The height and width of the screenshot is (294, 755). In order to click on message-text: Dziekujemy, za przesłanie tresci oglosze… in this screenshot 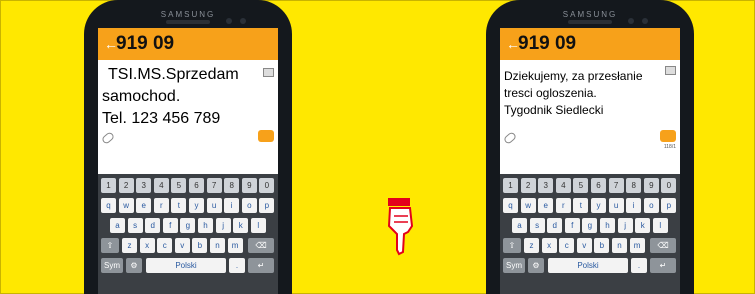, I will do `click(586, 93)`.